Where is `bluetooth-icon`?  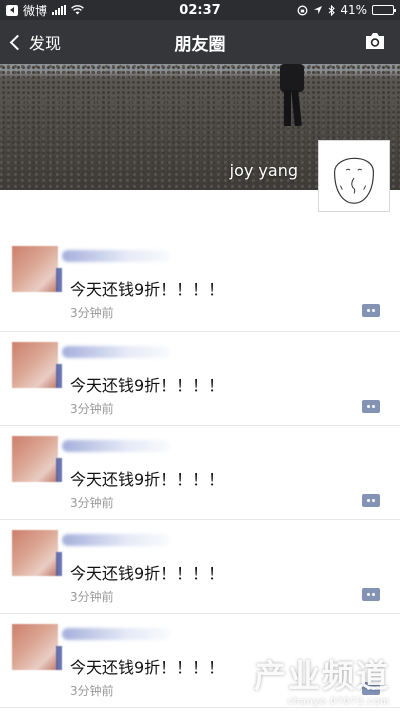 bluetooth-icon is located at coordinates (332, 10).